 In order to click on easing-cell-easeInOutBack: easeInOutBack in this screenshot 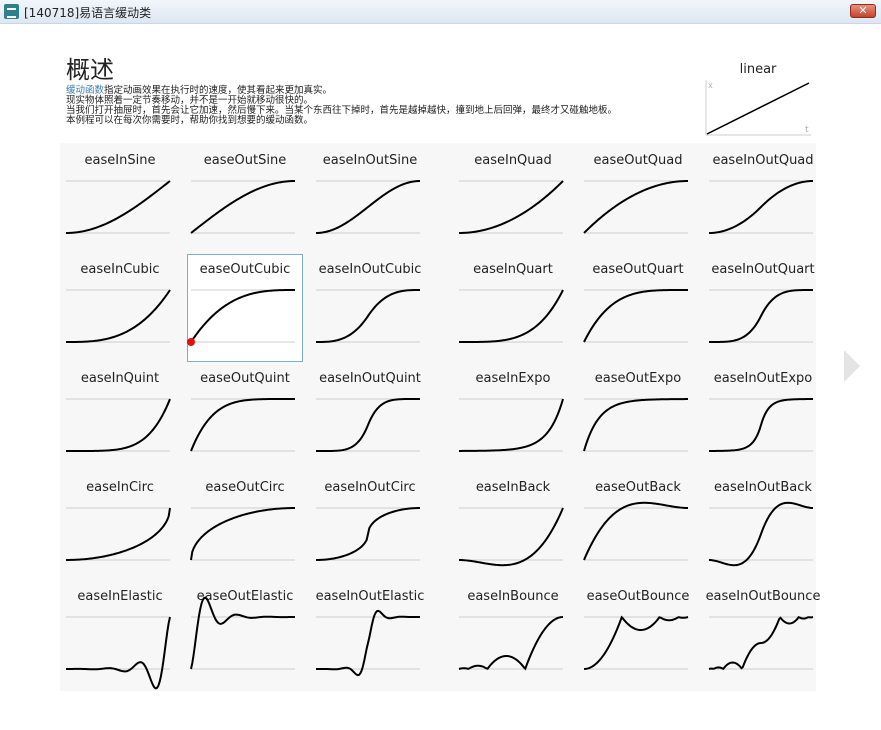, I will do `click(763, 526)`.